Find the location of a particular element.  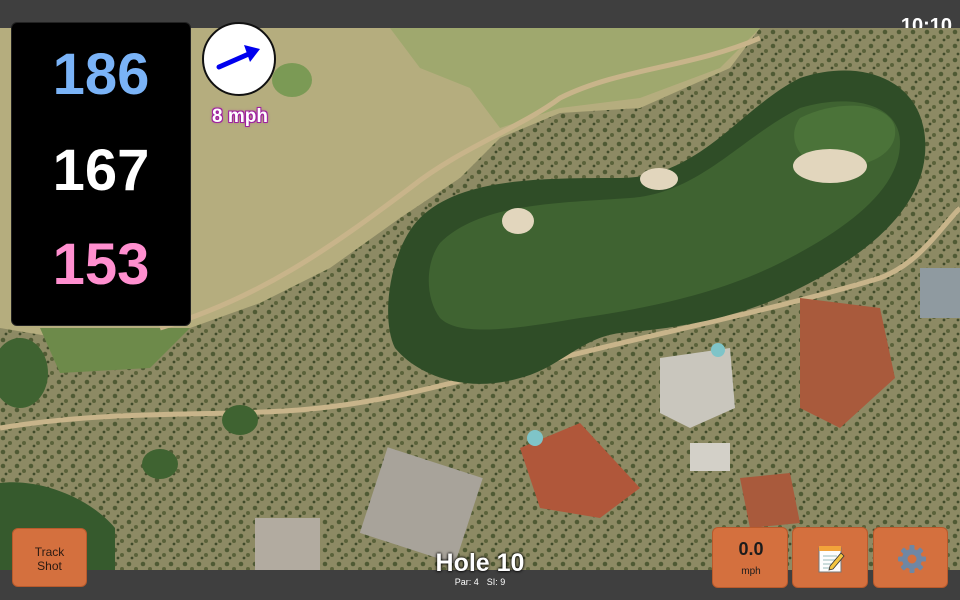

hole-par: Par: 4 is located at coordinates (466, 582).